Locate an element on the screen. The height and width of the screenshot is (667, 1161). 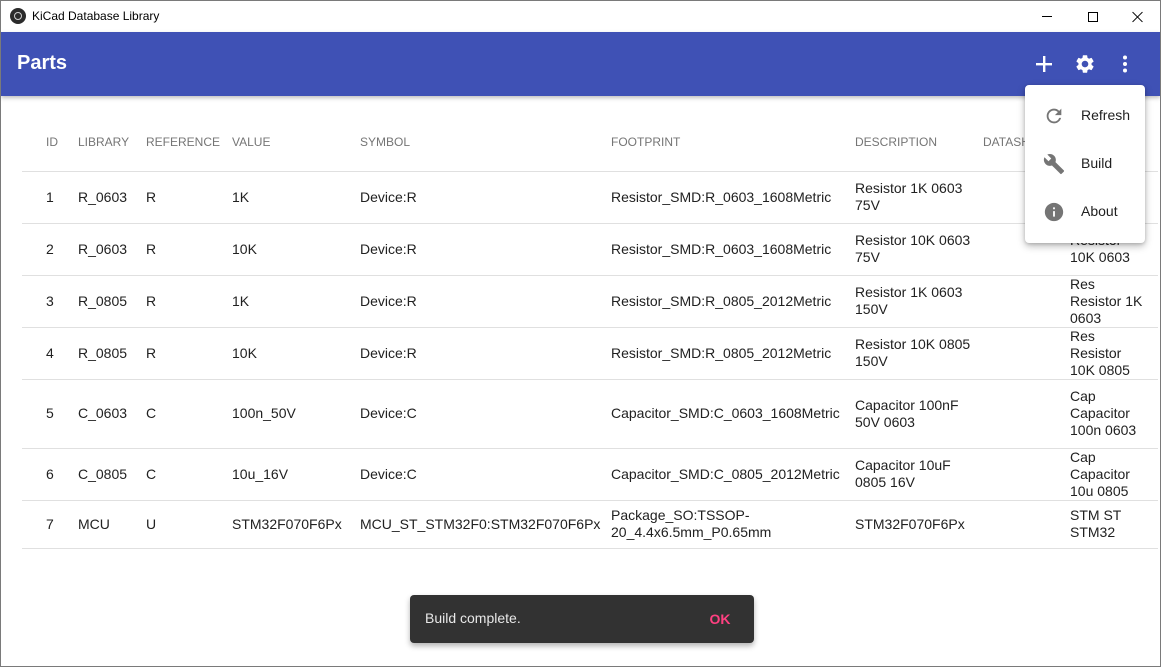
more-options-button is located at coordinates (1125, 64).